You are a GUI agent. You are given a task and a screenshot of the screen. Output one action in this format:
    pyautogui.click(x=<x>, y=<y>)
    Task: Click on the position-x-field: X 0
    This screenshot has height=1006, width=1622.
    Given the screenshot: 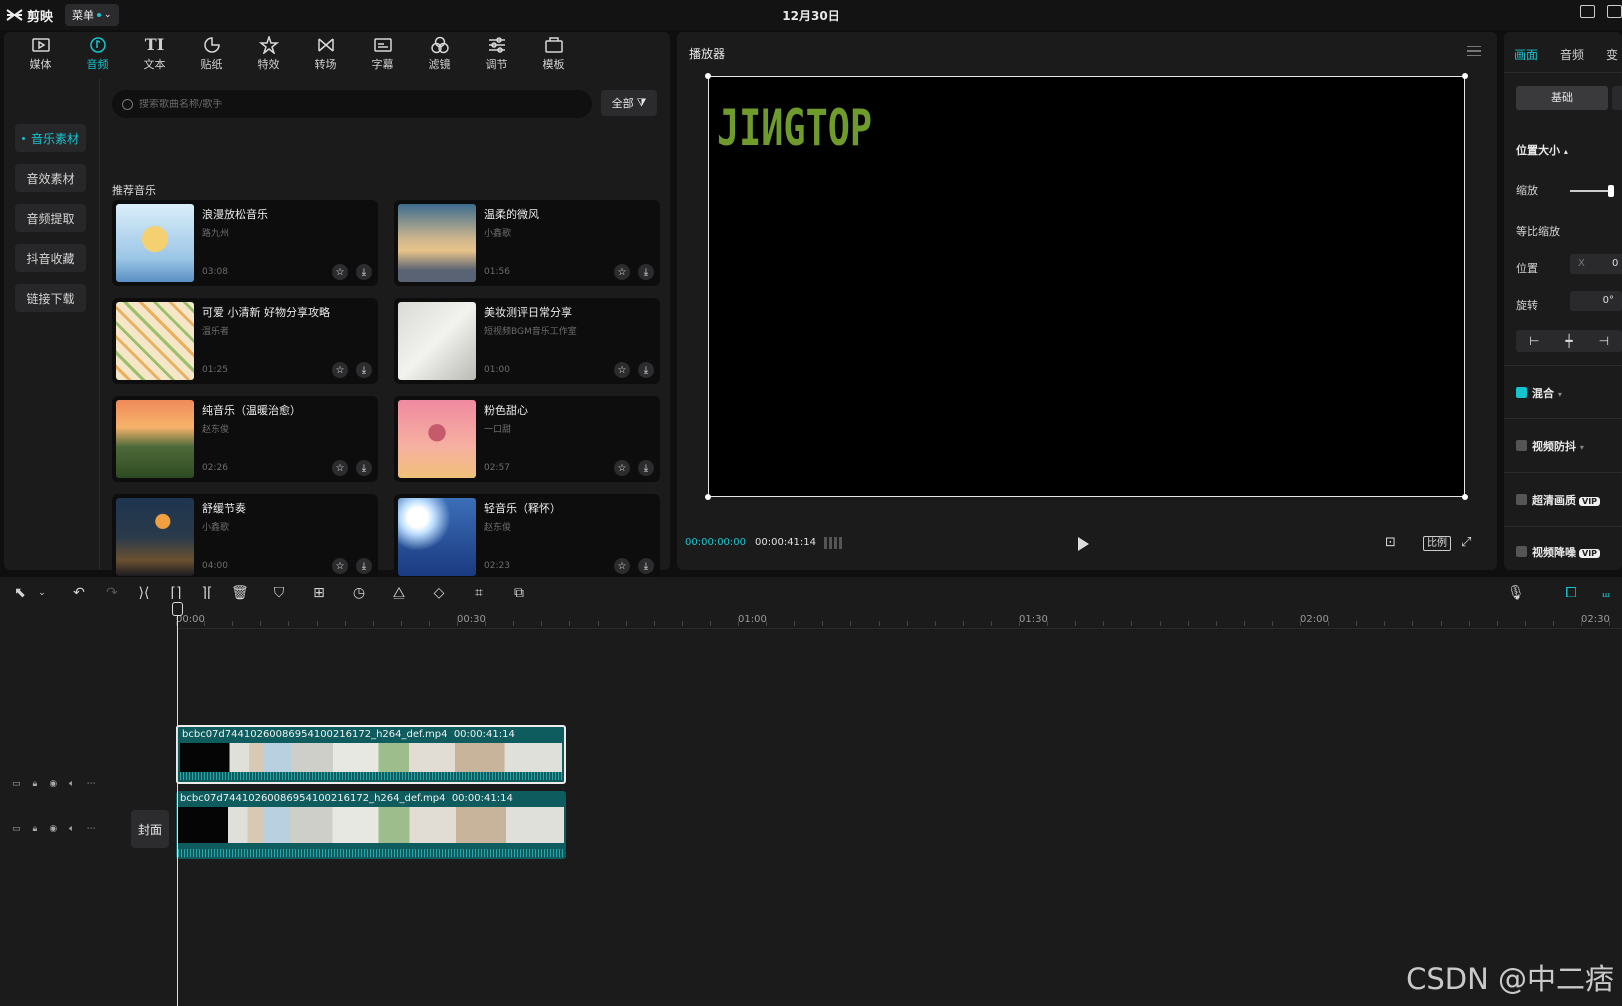 What is the action you would take?
    pyautogui.click(x=1596, y=264)
    